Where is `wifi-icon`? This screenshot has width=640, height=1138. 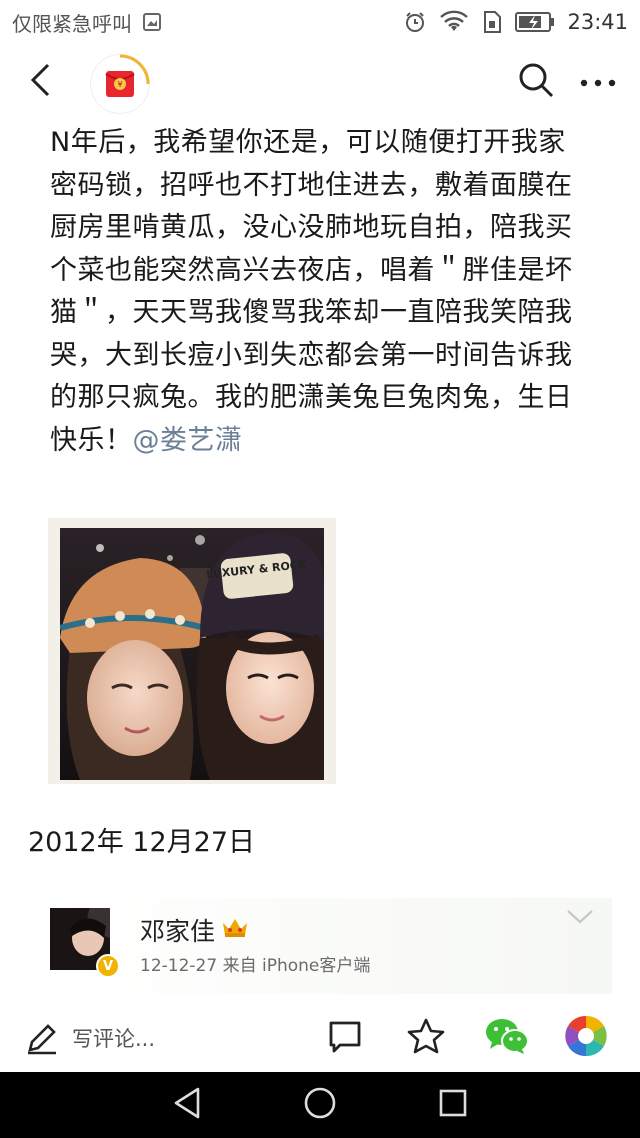
wifi-icon is located at coordinates (454, 22).